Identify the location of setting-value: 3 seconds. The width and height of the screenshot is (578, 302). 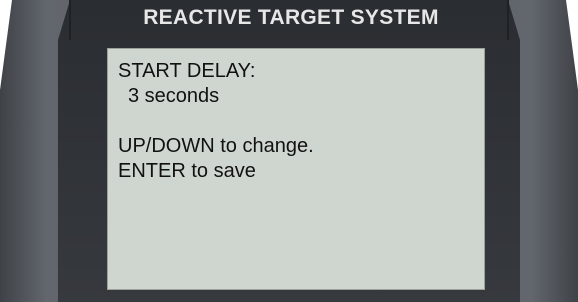
(174, 96).